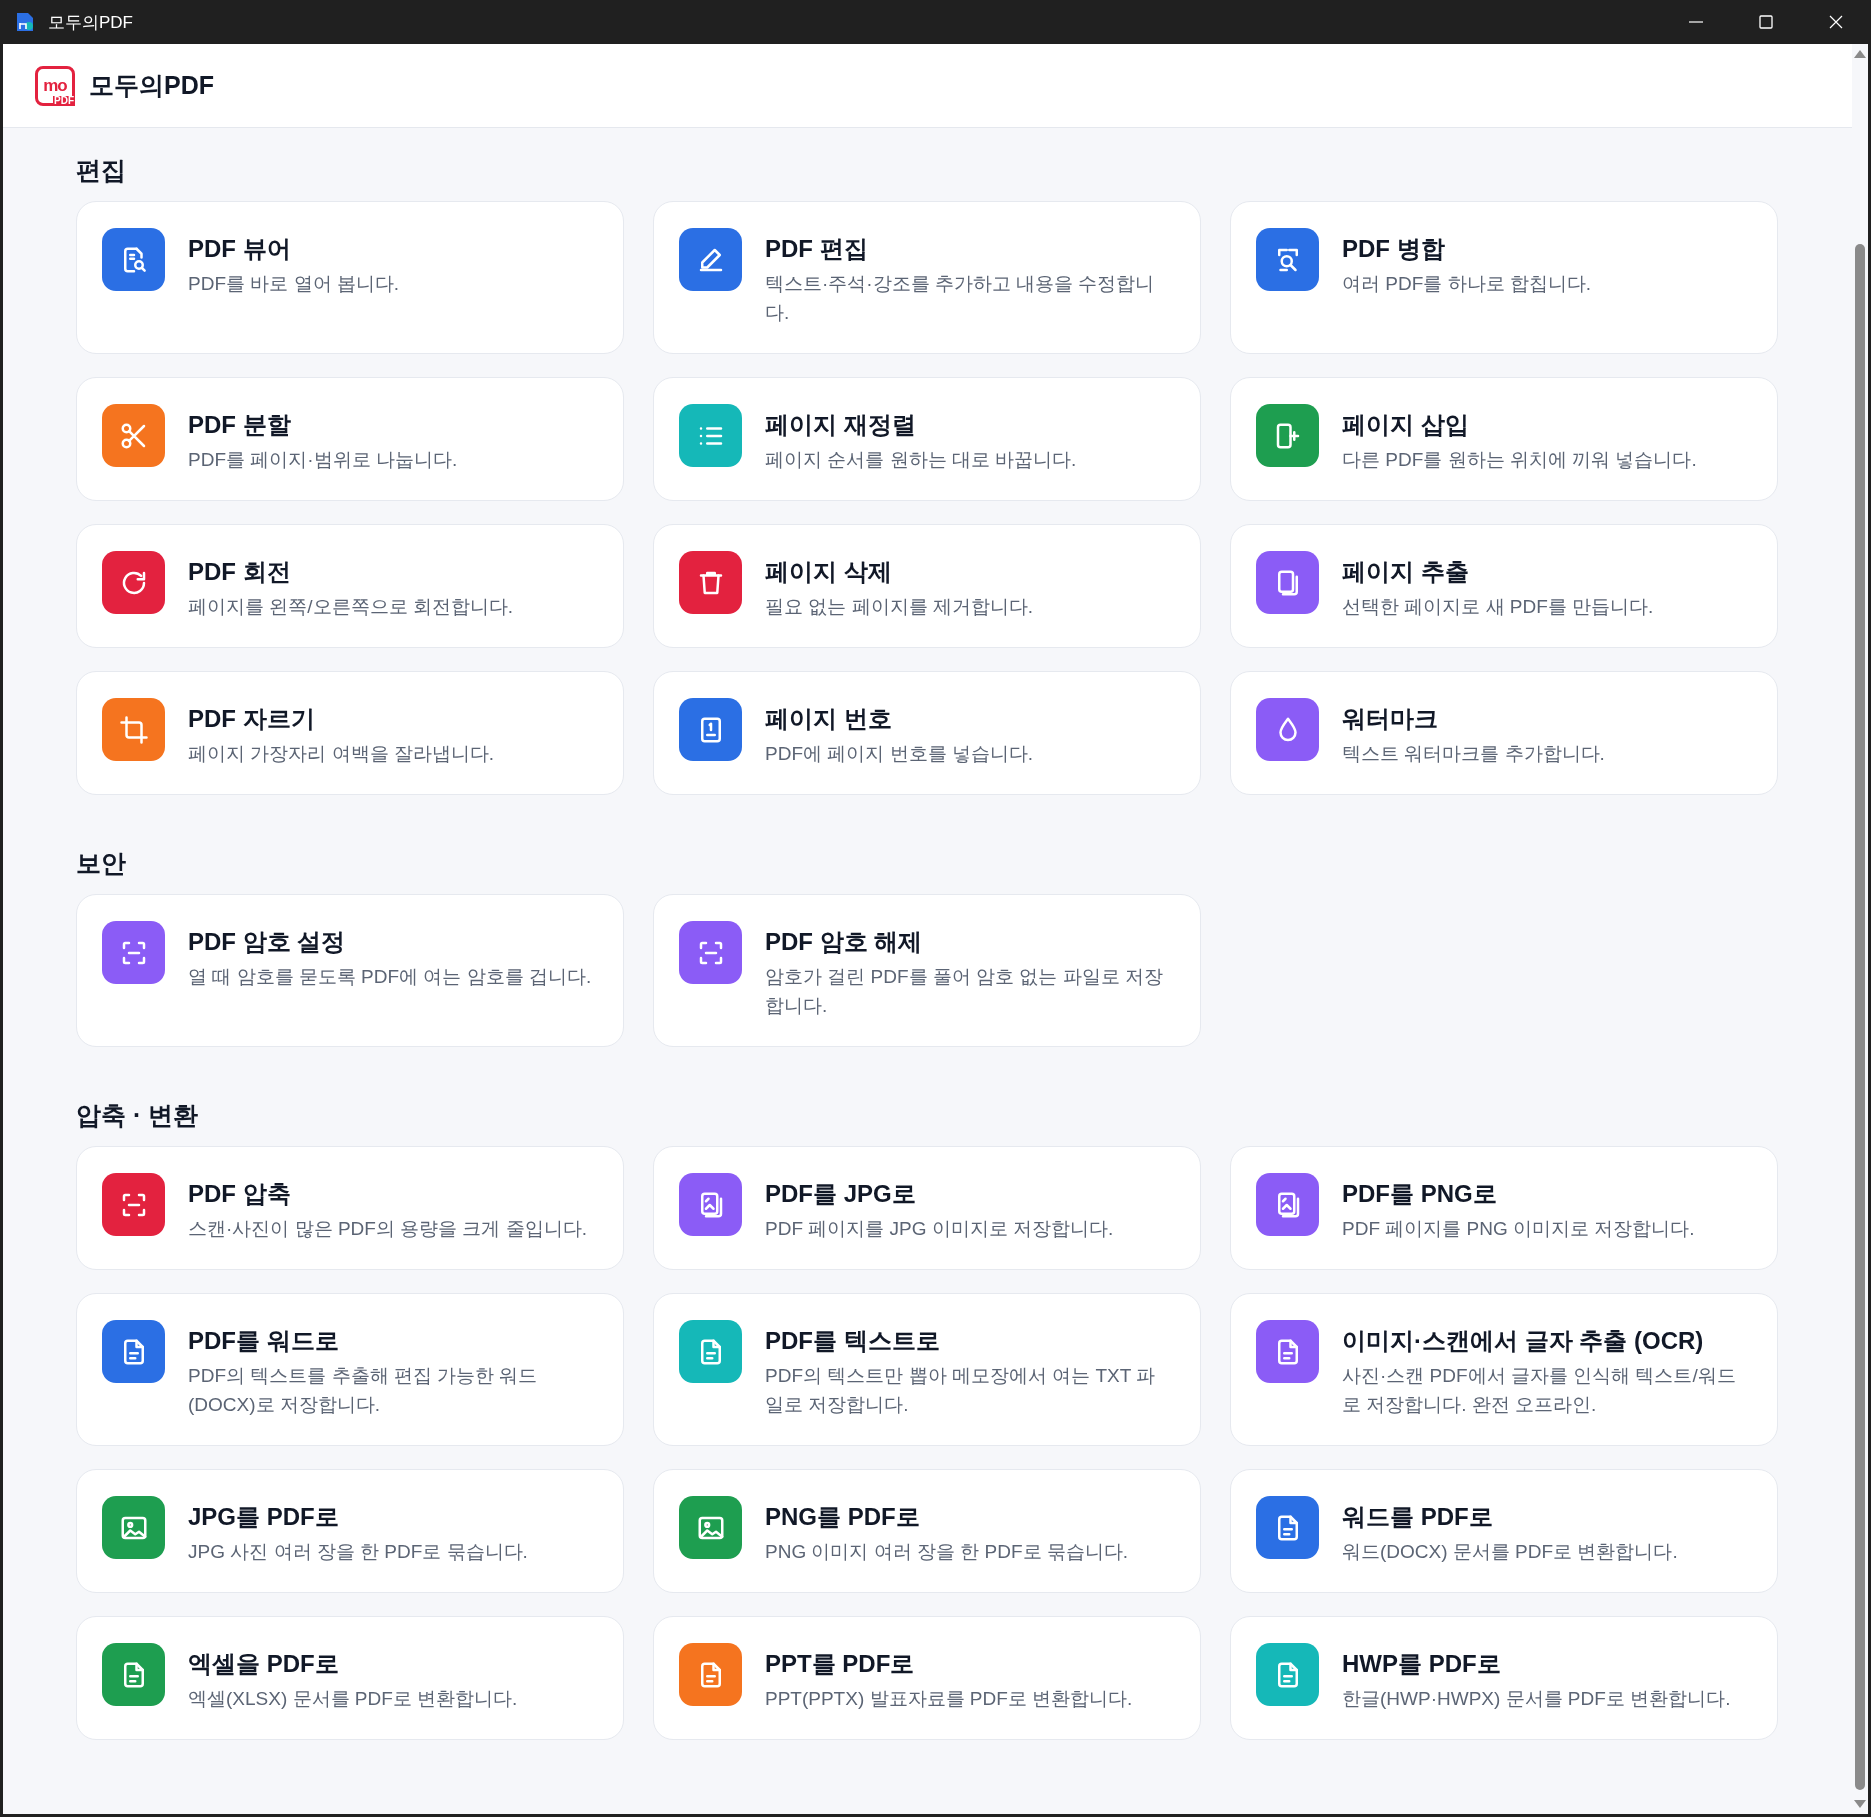 The width and height of the screenshot is (1871, 1817). What do you see at coordinates (949, 1699) in the screenshot?
I see `tool-description: PPT(PPTX) 발표자료를 PDF로 변환합니다.` at bounding box center [949, 1699].